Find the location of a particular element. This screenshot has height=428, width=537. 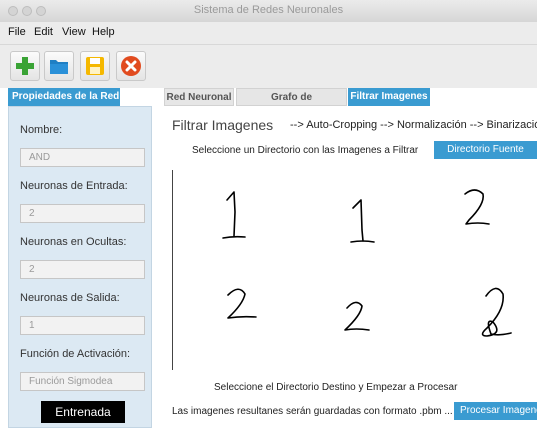

window-title: Sistema de Redes Neuronales is located at coordinates (268, 10).